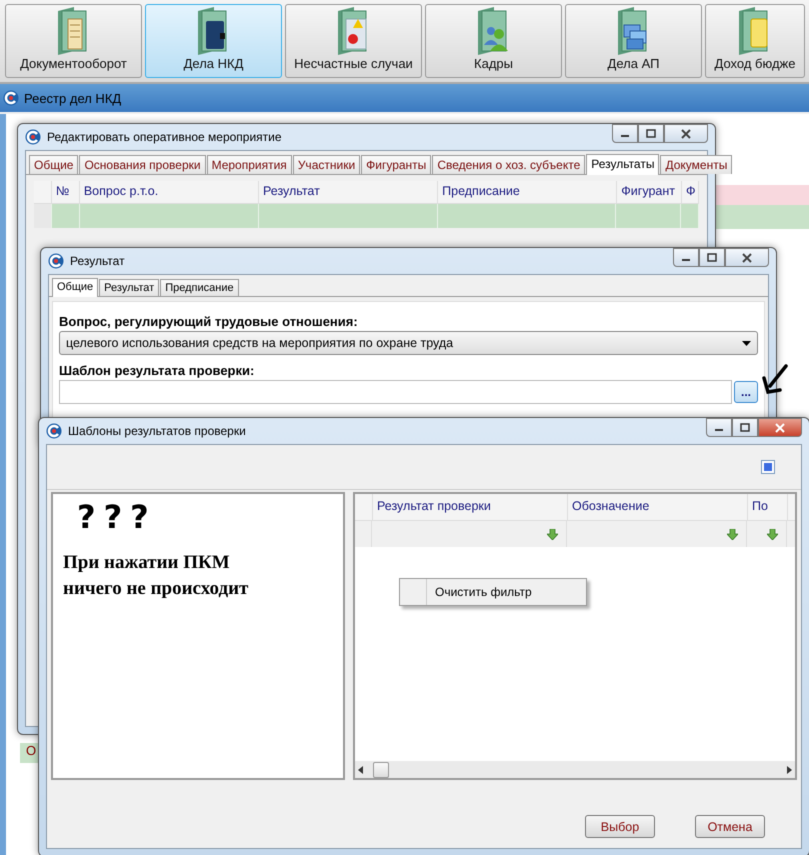 The width and height of the screenshot is (809, 855). I want to click on module-button: Несчастные случаи, so click(353, 41).